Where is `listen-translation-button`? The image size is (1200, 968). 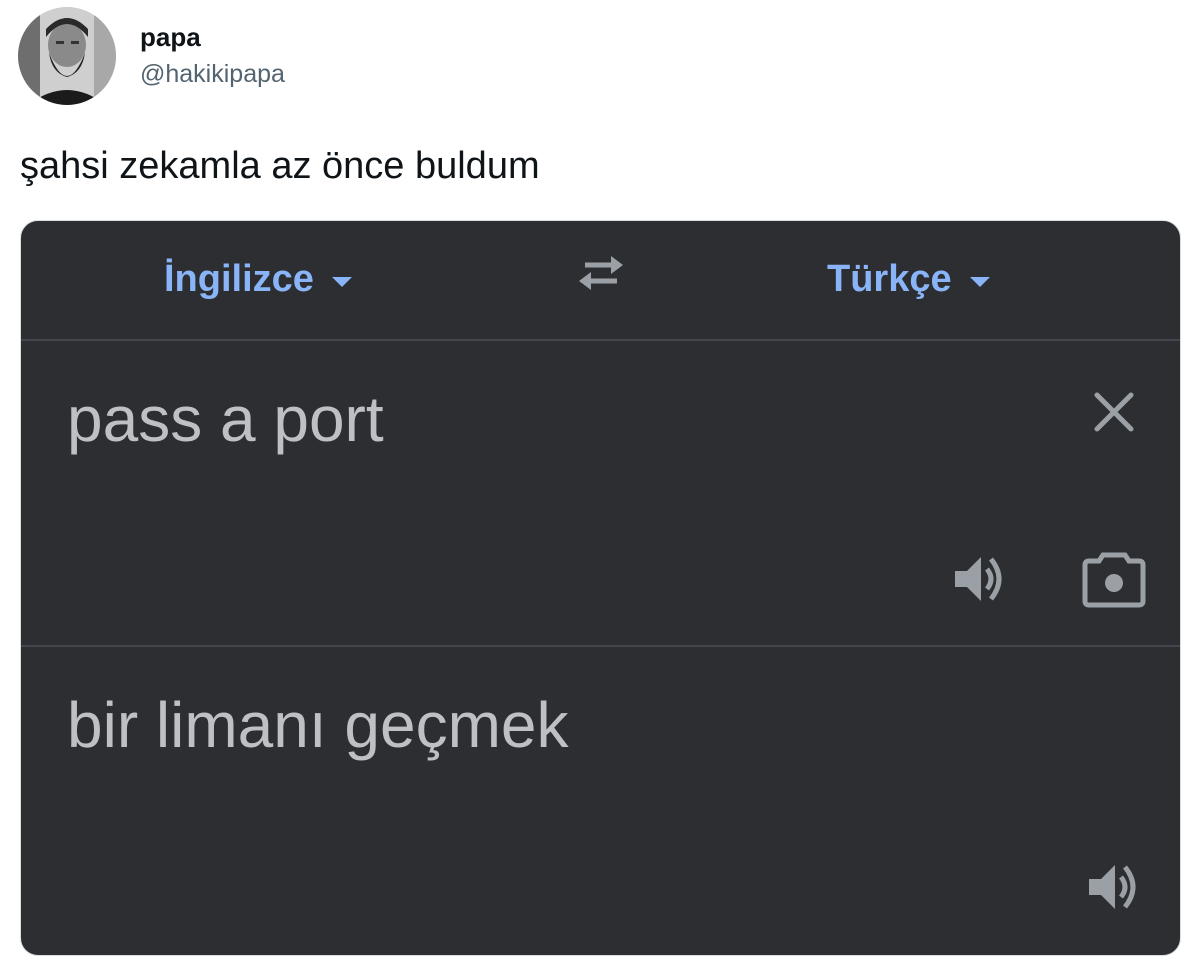 listen-translation-button is located at coordinates (1113, 887).